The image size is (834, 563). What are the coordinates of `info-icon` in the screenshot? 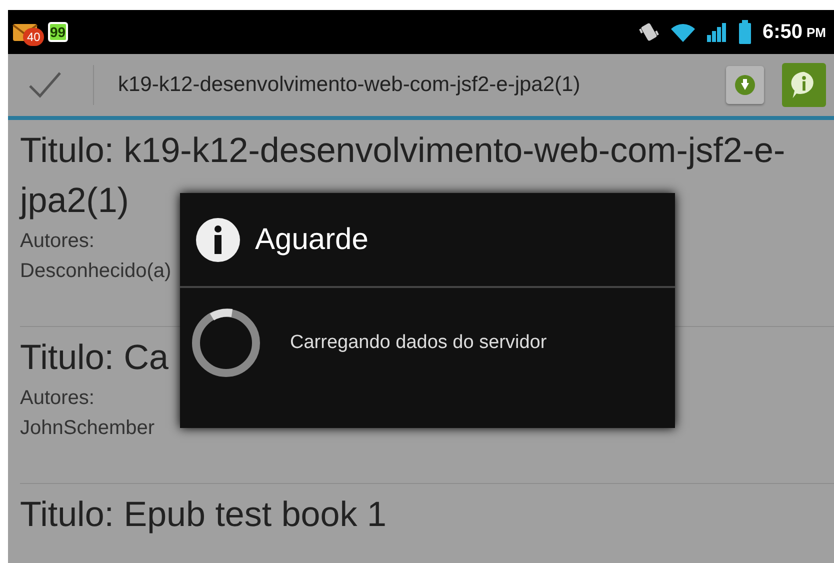 It's located at (218, 239).